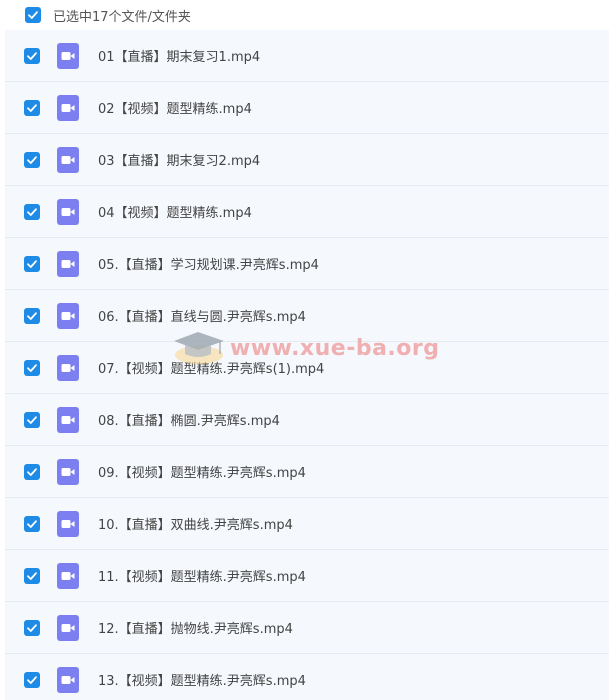  What do you see at coordinates (202, 679) in the screenshot?
I see `file-name: 13.【视频】题型精练.尹亮辉s.mp4` at bounding box center [202, 679].